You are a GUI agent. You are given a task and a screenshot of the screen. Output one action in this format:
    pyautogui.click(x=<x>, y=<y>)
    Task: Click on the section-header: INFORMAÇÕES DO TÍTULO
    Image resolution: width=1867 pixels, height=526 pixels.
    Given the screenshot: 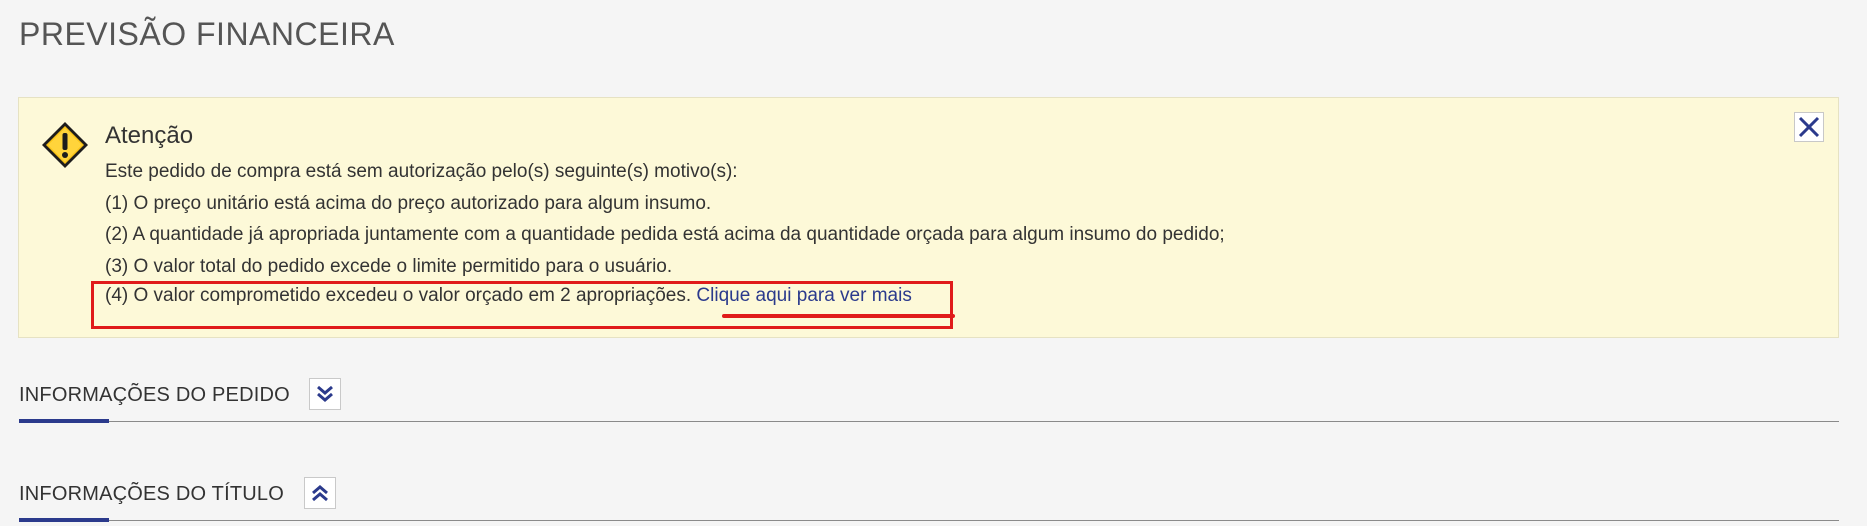 What is the action you would take?
    pyautogui.click(x=929, y=493)
    